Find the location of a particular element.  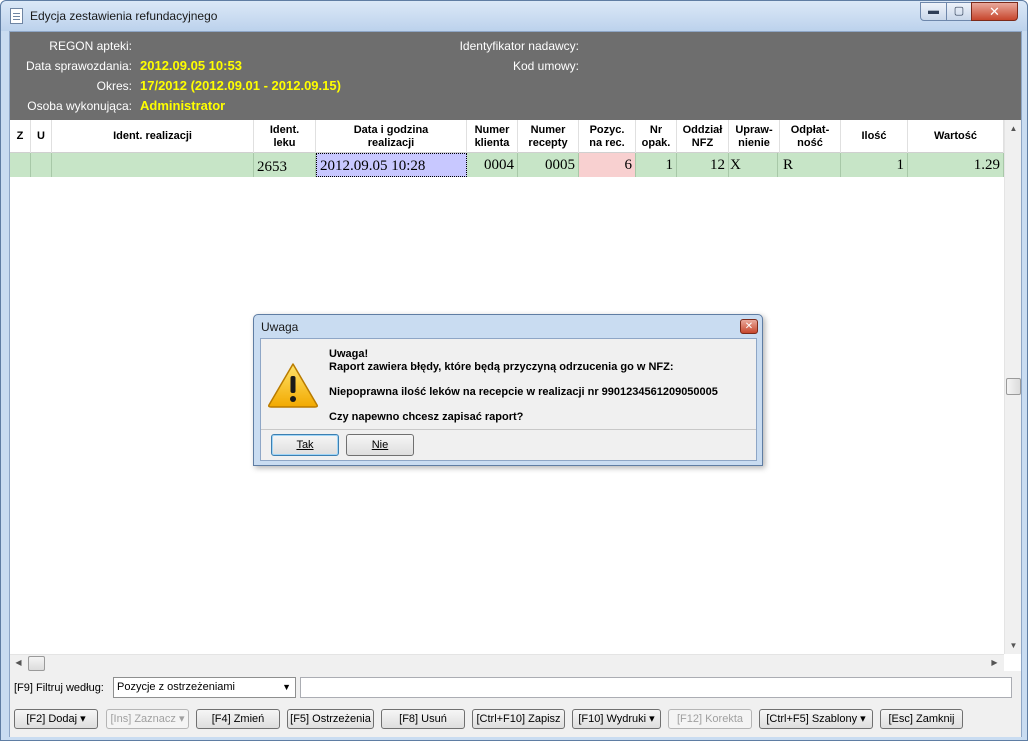

cell-datetime: 2012.09.05 10:28 is located at coordinates (391, 165).